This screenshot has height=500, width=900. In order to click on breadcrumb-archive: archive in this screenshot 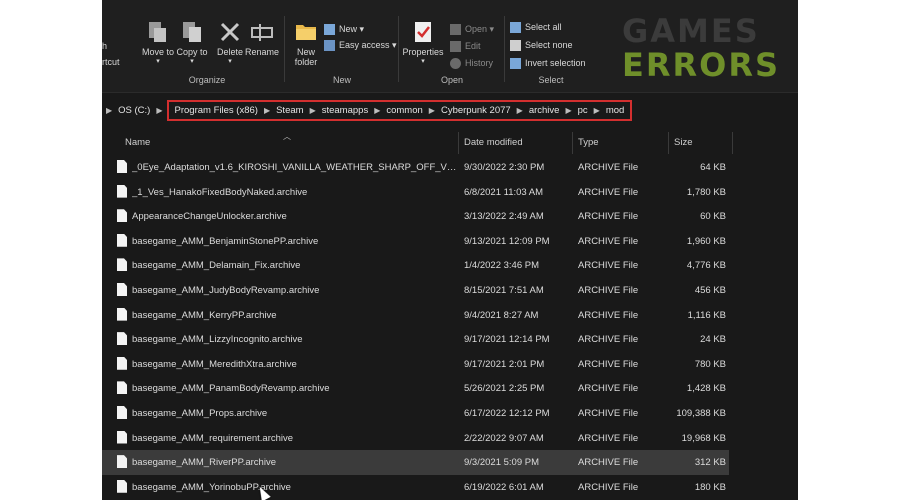, I will do `click(544, 110)`.